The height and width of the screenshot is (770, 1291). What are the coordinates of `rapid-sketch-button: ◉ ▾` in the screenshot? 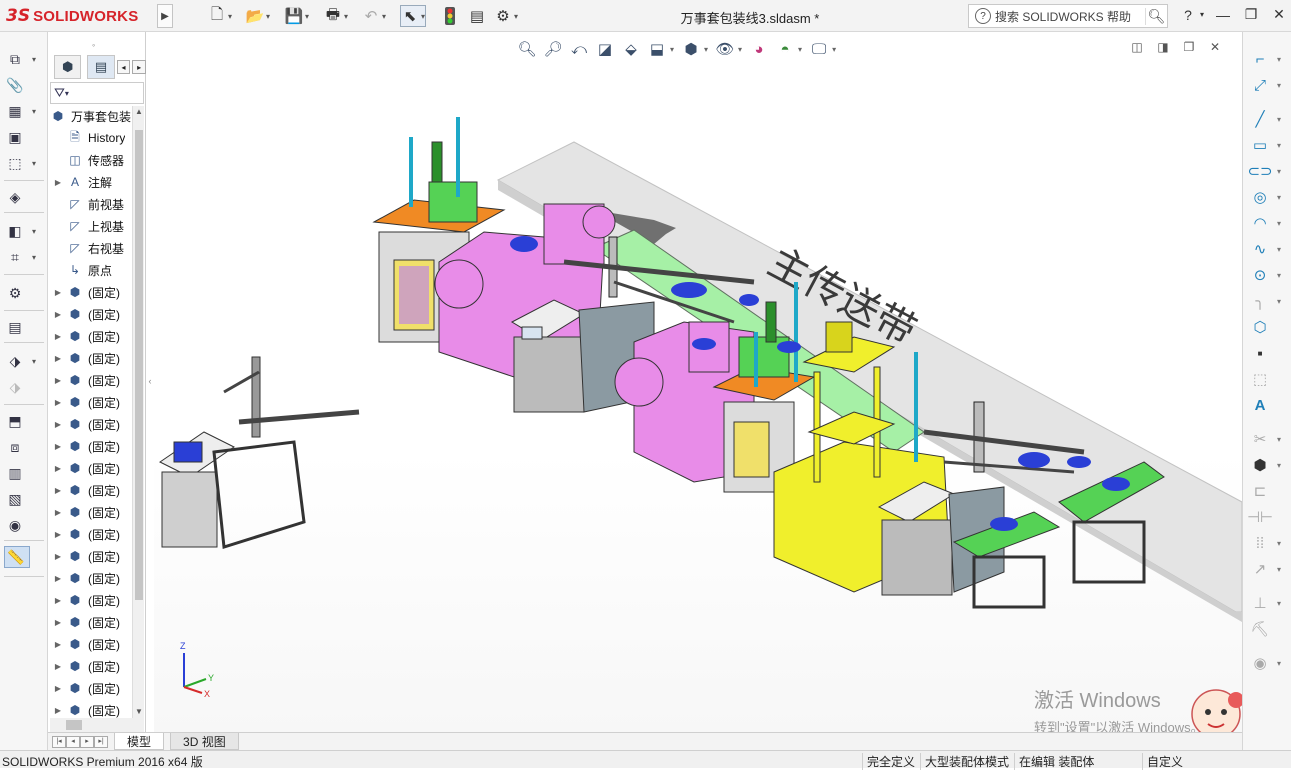 It's located at (1269, 663).